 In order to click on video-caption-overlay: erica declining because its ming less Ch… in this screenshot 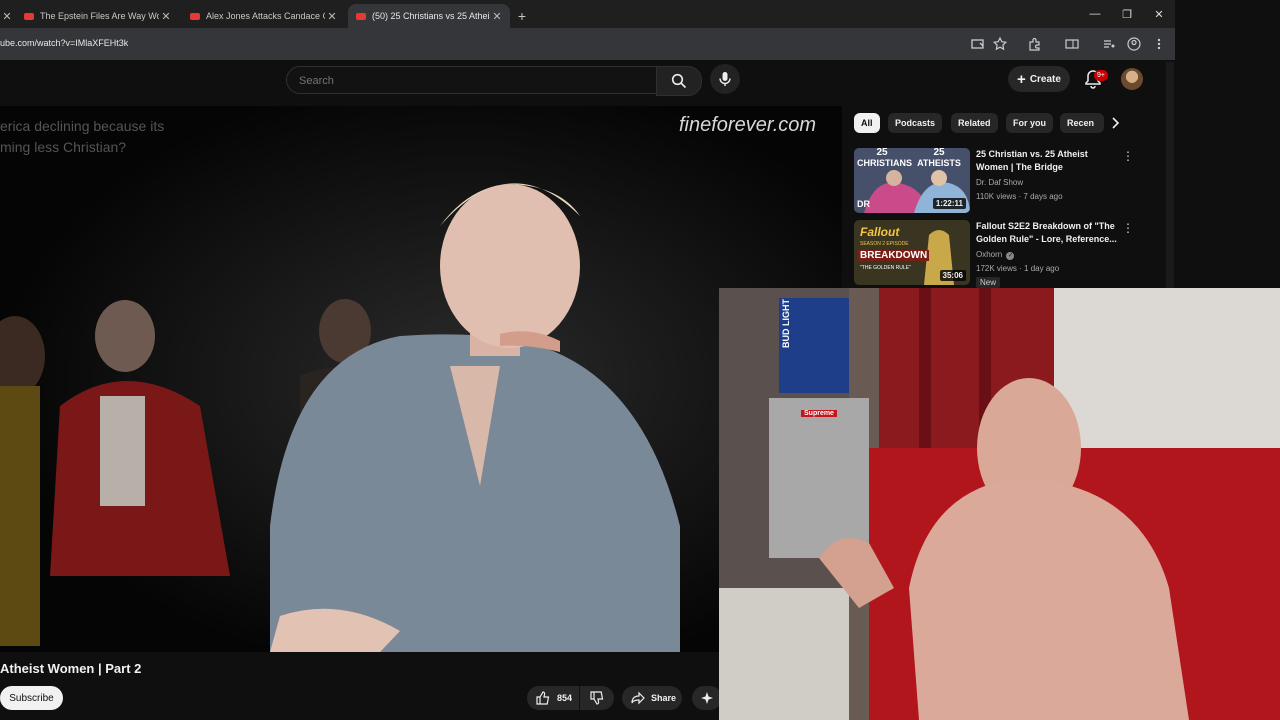, I will do `click(82, 137)`.